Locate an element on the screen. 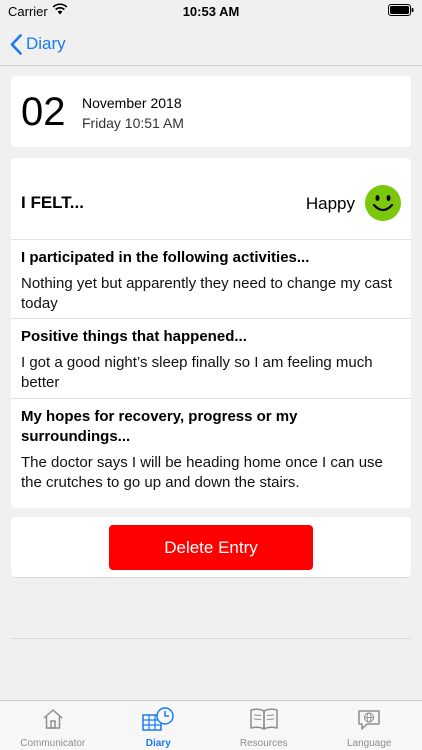 The image size is (422, 750). chevron-left-icon is located at coordinates (16, 44).